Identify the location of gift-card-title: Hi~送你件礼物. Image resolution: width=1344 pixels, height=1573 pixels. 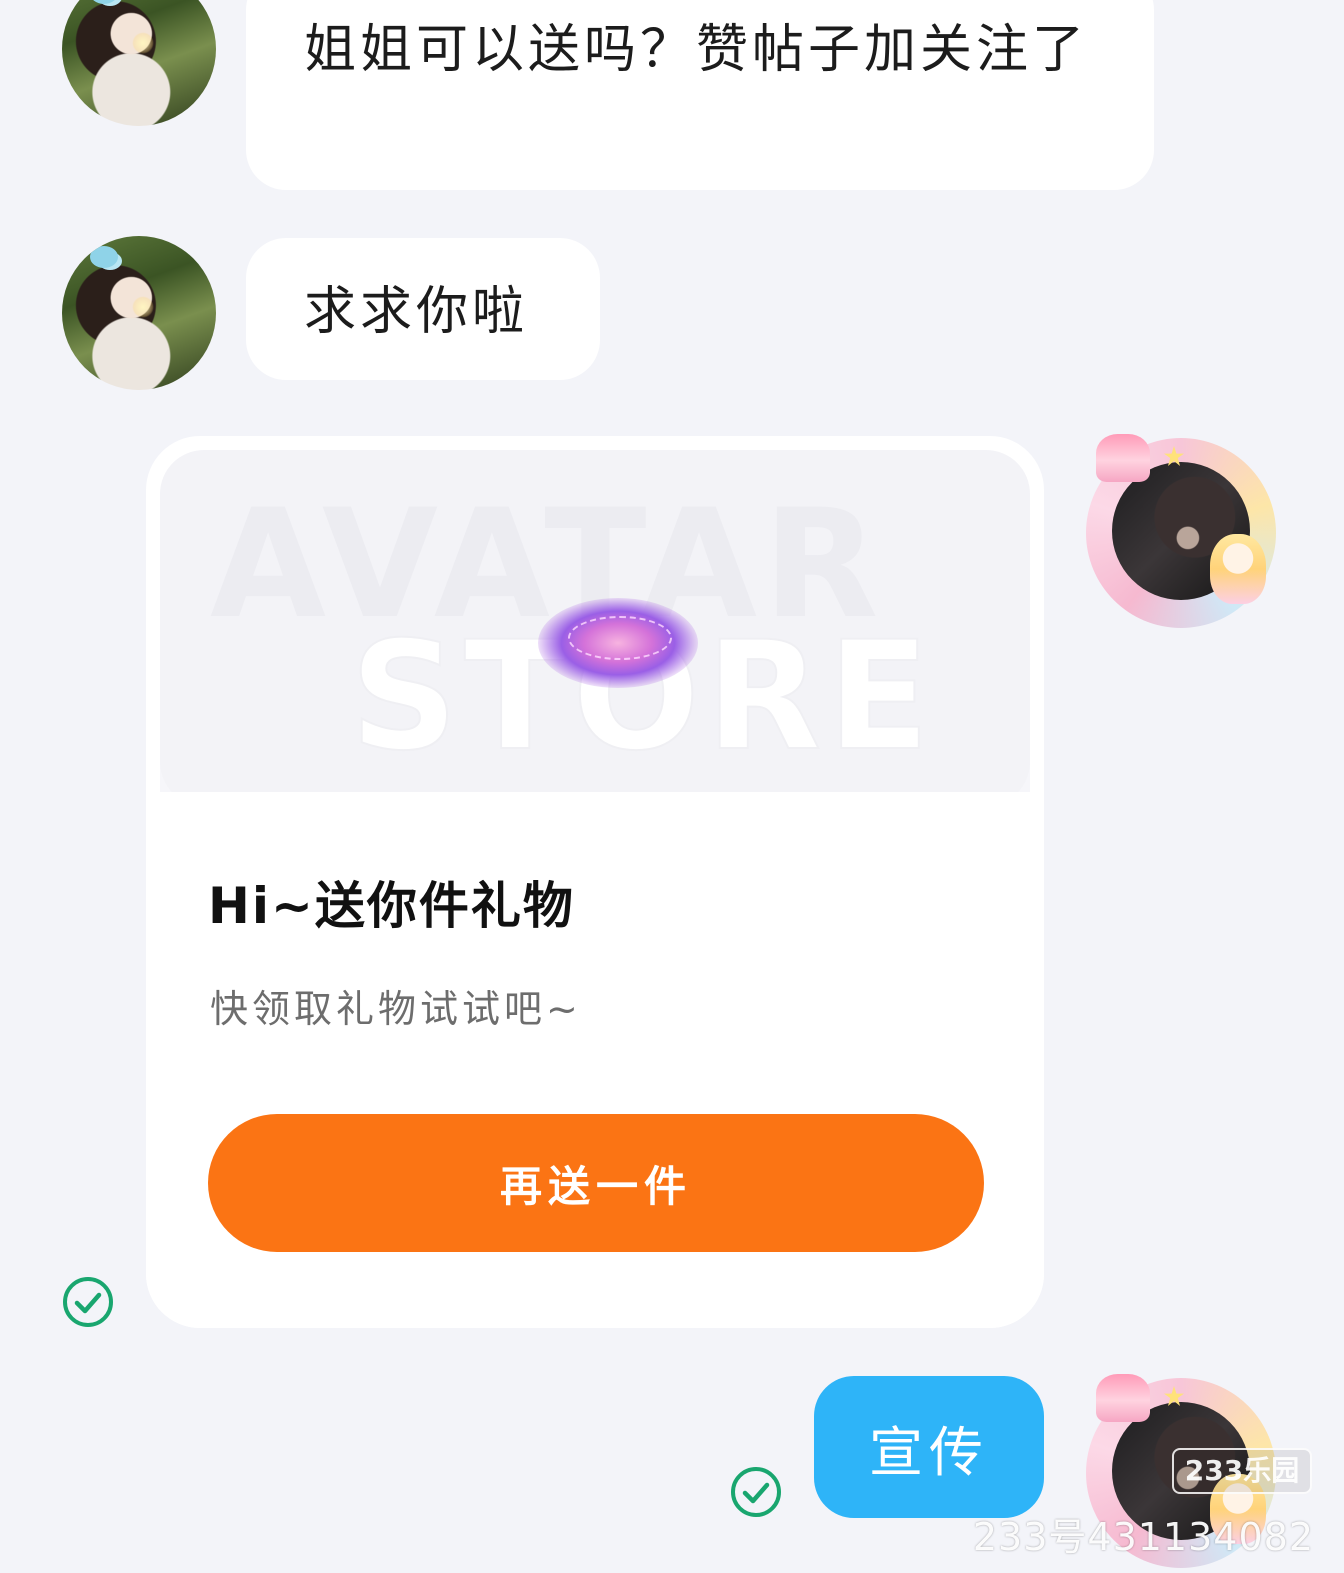
(391, 906).